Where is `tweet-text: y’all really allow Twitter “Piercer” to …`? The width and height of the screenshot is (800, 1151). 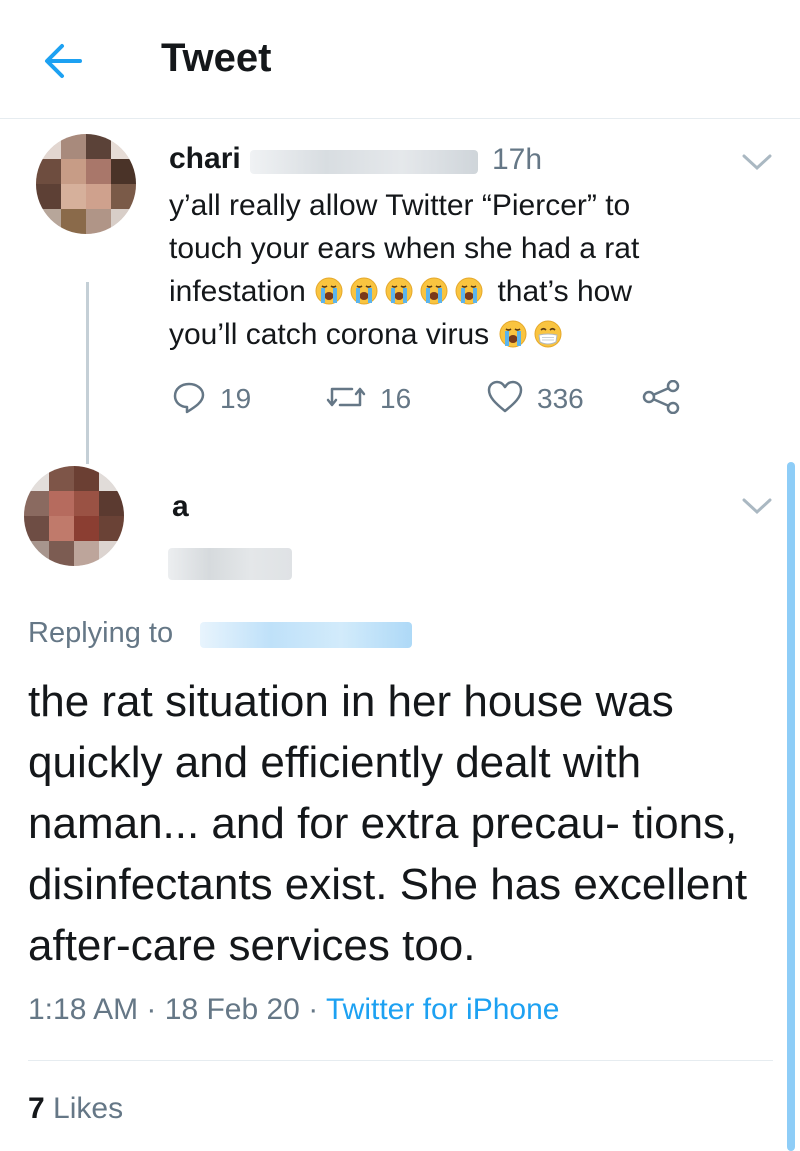 tweet-text: y’all really allow Twitter “Piercer” to … is located at coordinates (454, 270).